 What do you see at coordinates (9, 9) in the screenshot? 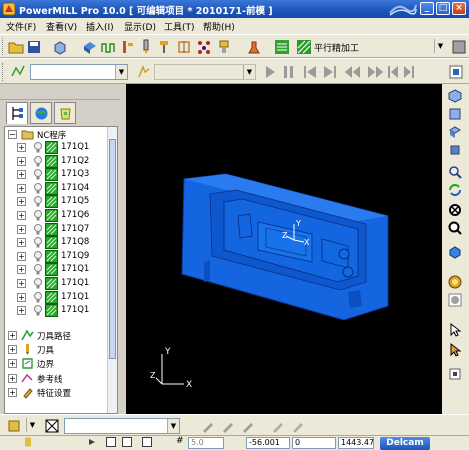
I see `powermill-app-icon` at bounding box center [9, 9].